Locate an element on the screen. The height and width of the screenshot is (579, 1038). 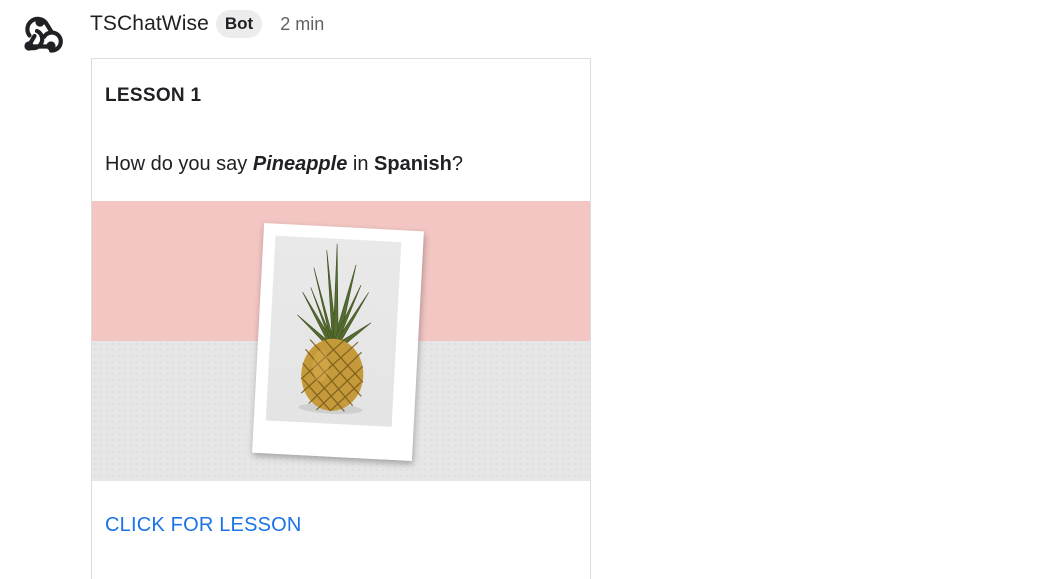
click-for-lesson-button: CLICK FOR LESSON is located at coordinates (203, 525).